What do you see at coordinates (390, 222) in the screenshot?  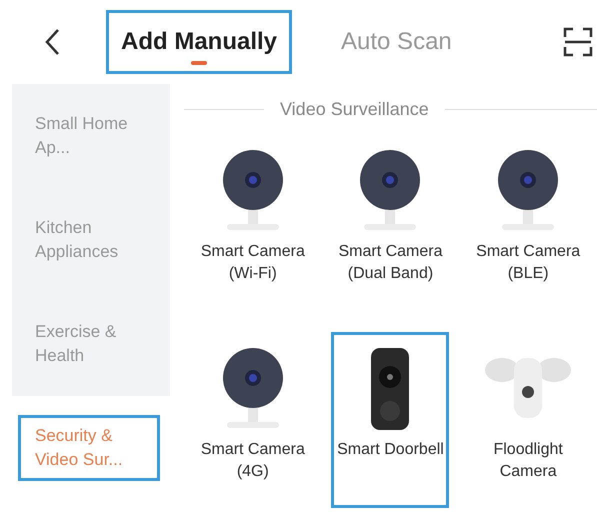 I see `device-tile: Smart Camera (Dual Band)` at bounding box center [390, 222].